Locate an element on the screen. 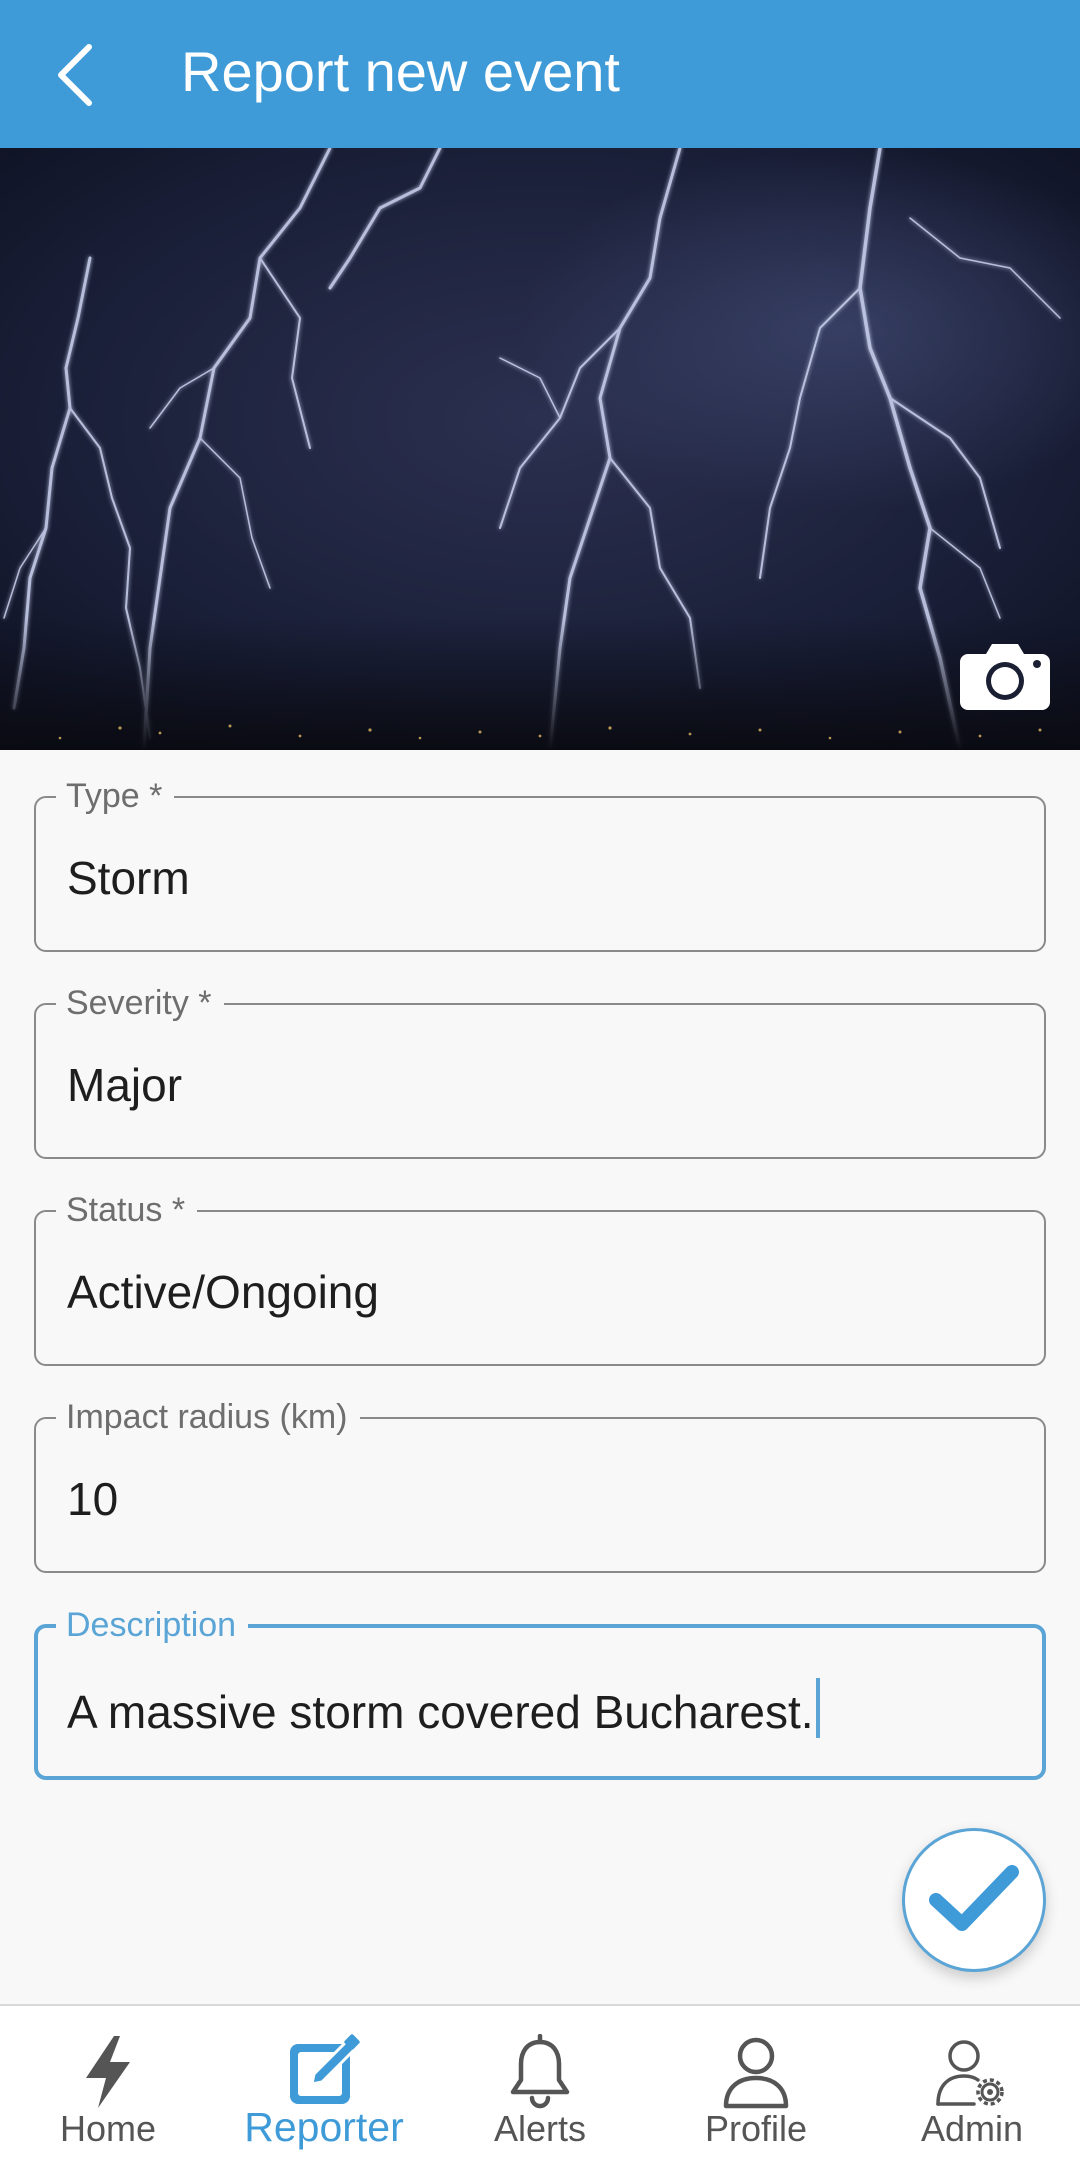 This screenshot has height=2175, width=1080. type-label: Type * is located at coordinates (115, 796).